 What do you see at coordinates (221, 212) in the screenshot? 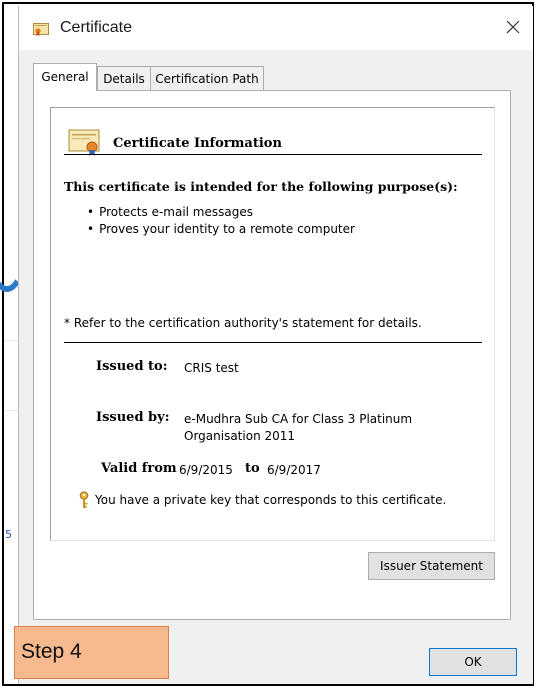
I see `list-item: Protects e-mail messages` at bounding box center [221, 212].